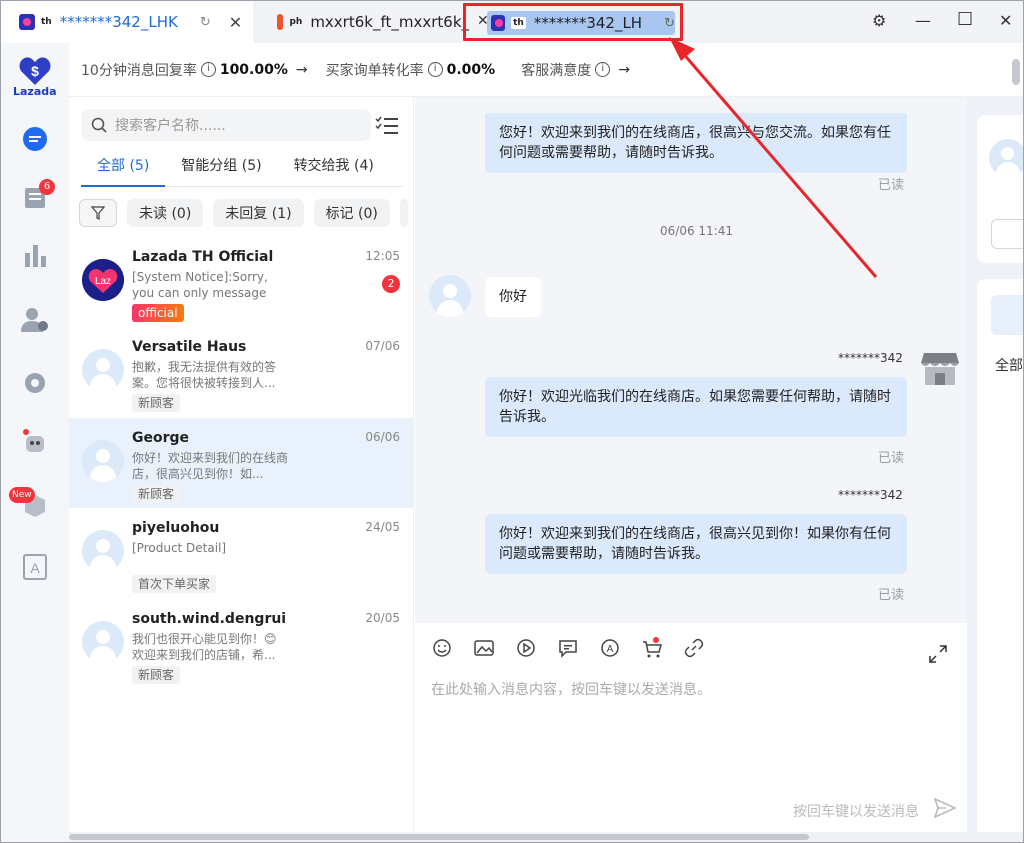  I want to click on image-icon, so click(484, 648).